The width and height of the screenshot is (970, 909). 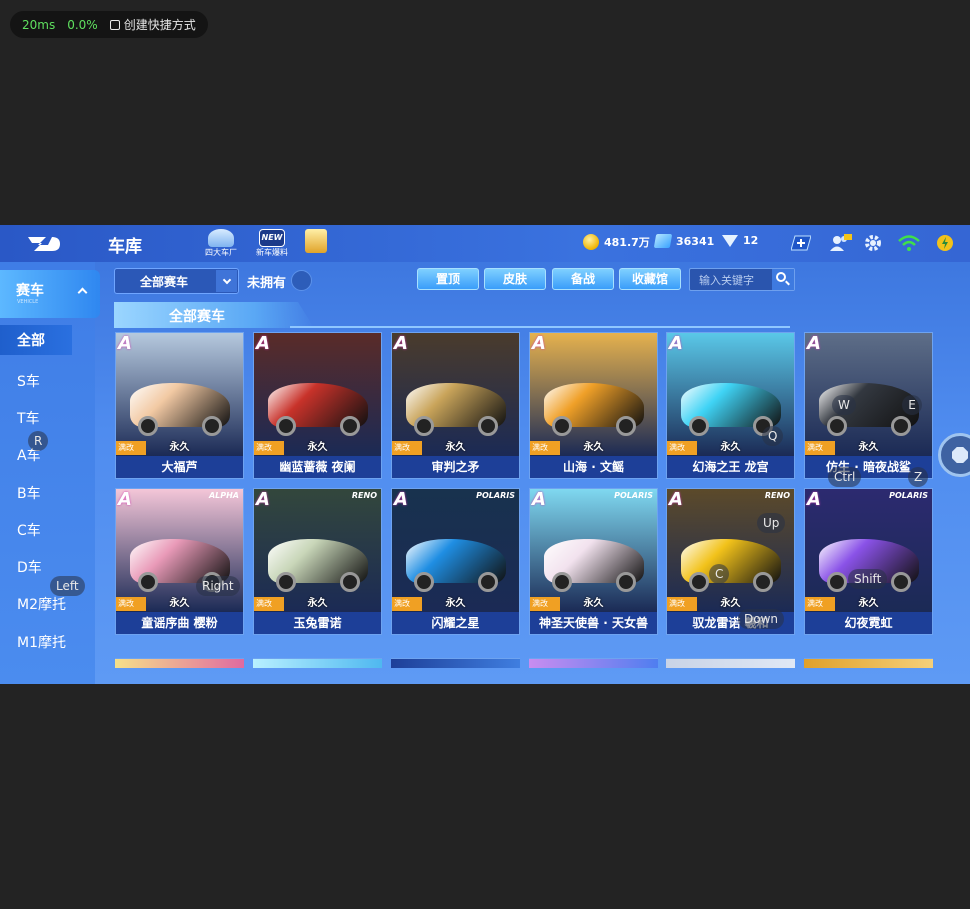 I want to click on car-card: A POLARIS 满改 永久 闪耀之星, so click(x=455, y=561).